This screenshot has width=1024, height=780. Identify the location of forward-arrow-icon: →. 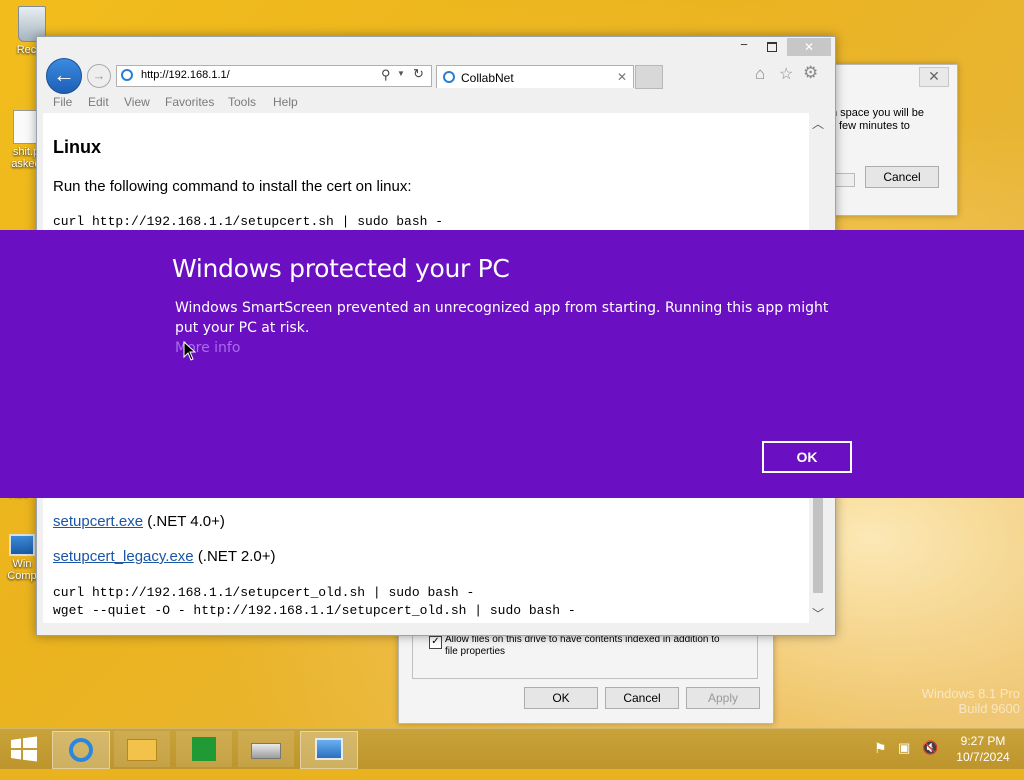
(99, 75).